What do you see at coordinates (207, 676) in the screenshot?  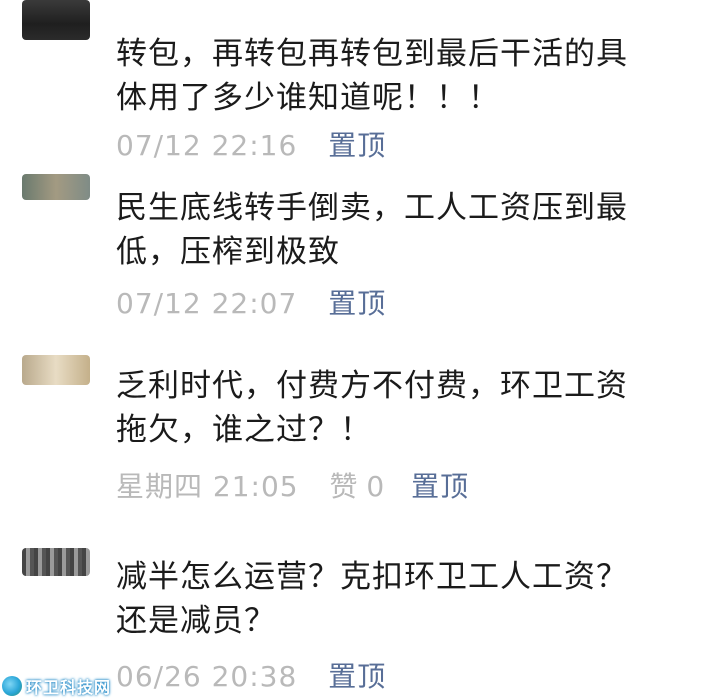 I see `comment-time: 06/26 20:38` at bounding box center [207, 676].